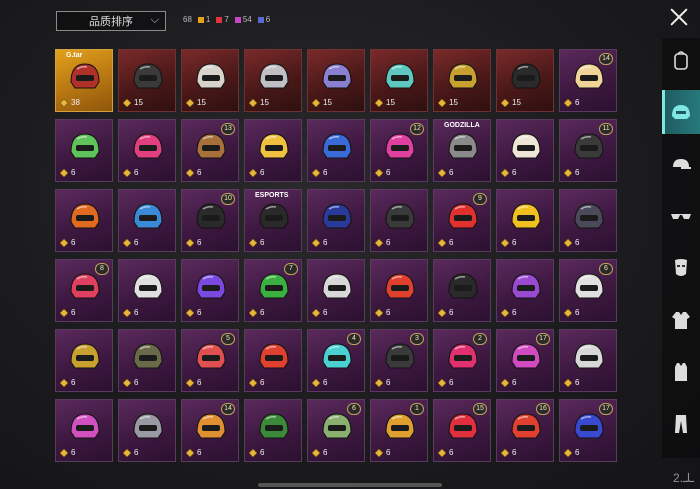  Describe the element at coordinates (462, 150) in the screenshot. I see `helmet-item-tile: GODZILLA 6` at that location.